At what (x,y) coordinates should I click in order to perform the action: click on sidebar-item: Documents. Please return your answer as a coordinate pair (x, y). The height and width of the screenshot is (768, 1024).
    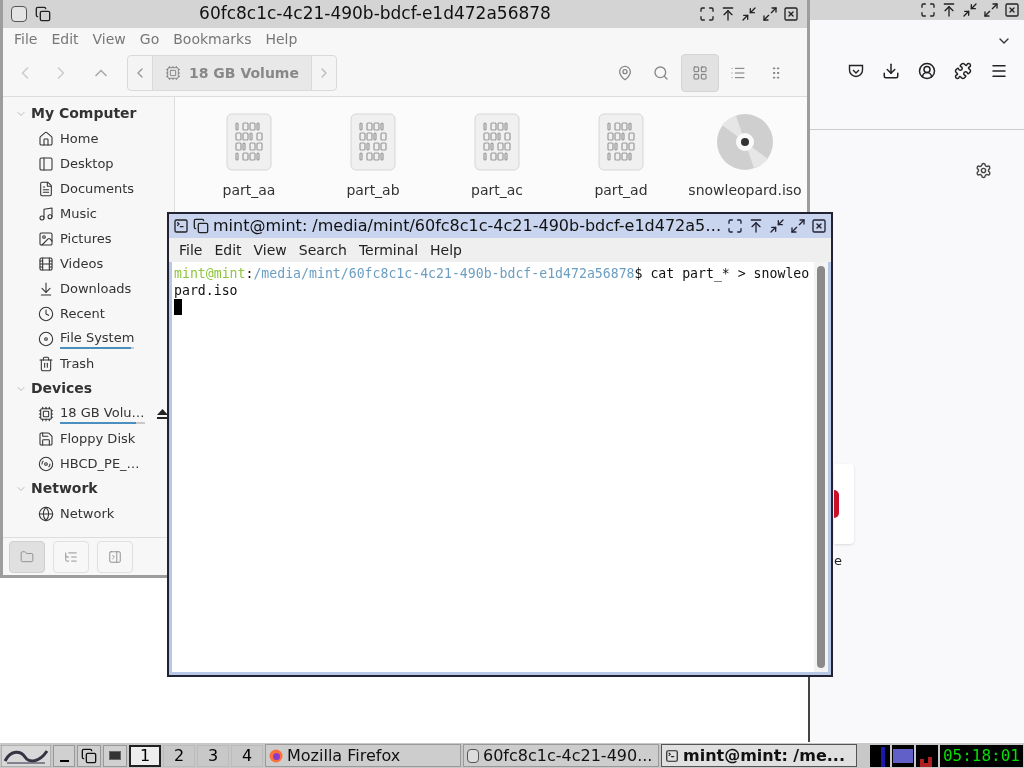
    Looking at the image, I should click on (86, 188).